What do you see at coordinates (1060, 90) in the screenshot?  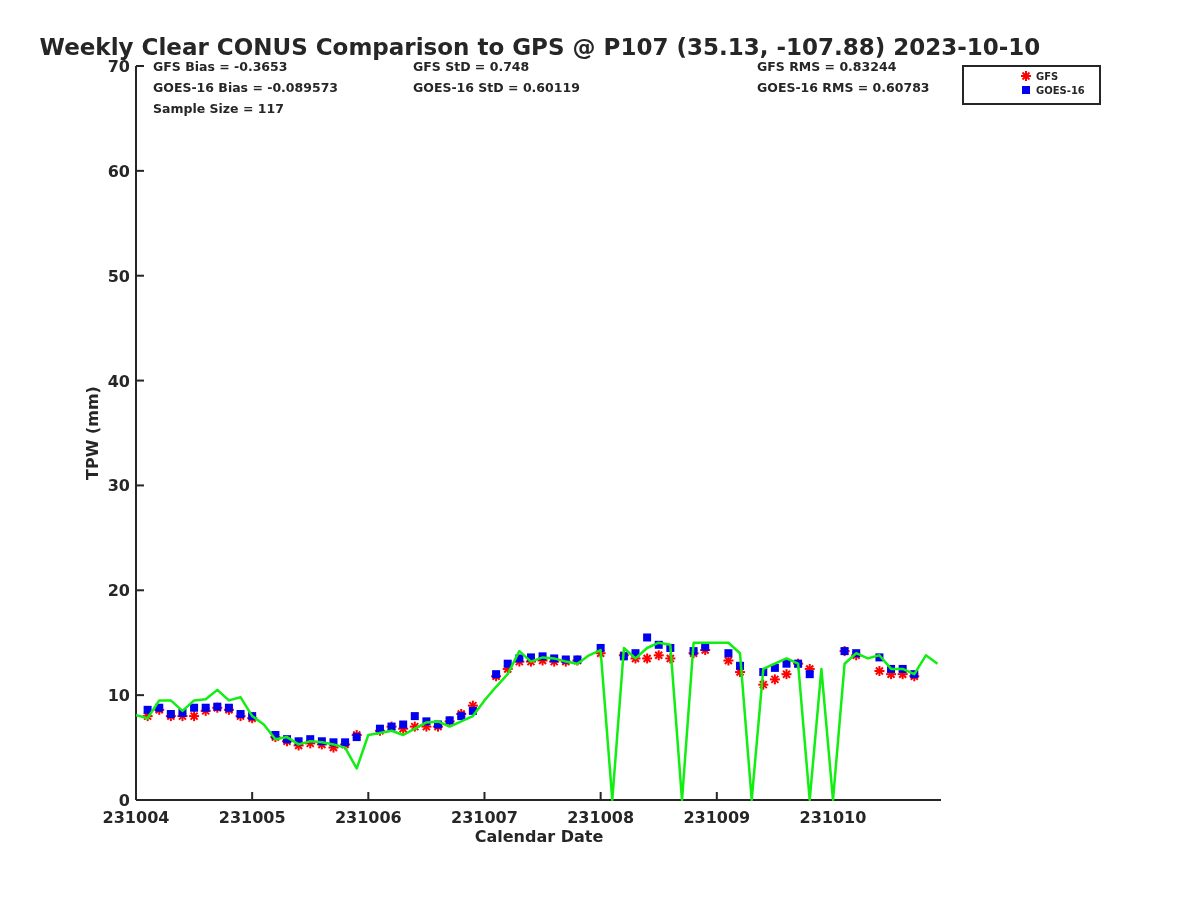 I see `legend-label: GOES-16` at bounding box center [1060, 90].